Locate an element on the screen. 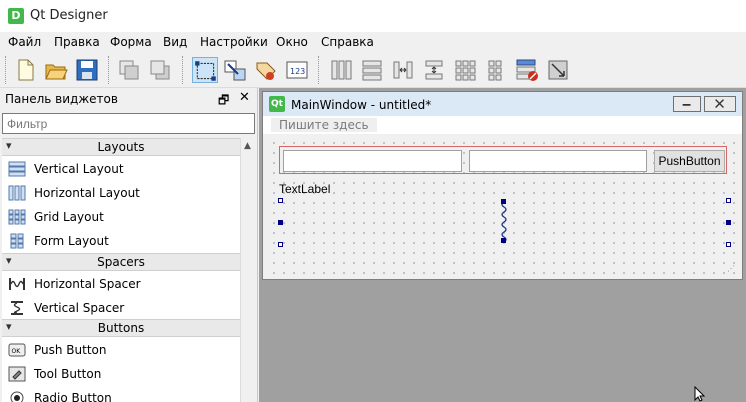 The height and width of the screenshot is (402, 746). category-label: Layouts is located at coordinates (121, 147).